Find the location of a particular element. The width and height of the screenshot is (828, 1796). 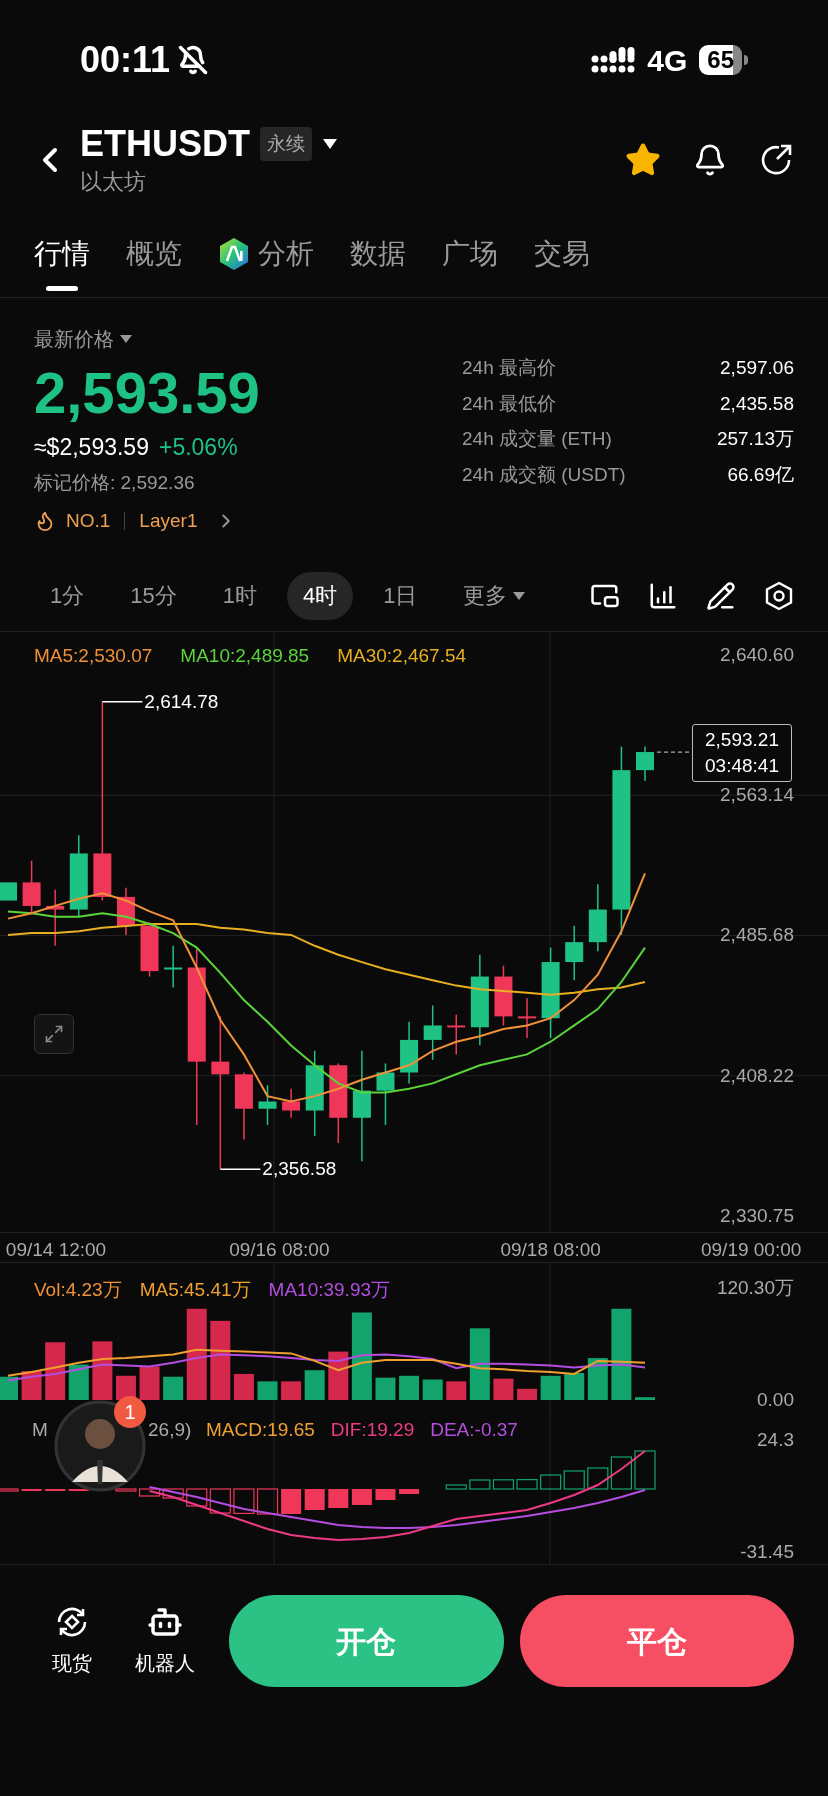

high-price-label: 2,614.78 is located at coordinates (181, 701).